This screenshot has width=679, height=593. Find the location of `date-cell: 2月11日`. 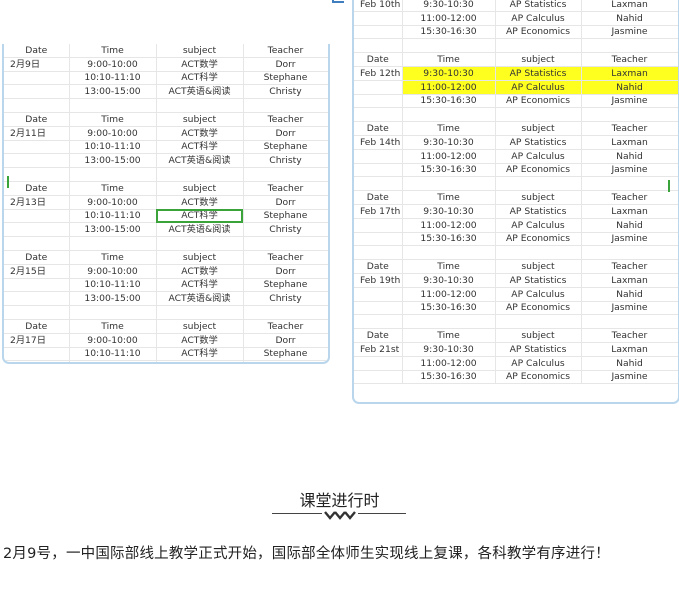

date-cell: 2月11日 is located at coordinates (37, 133).